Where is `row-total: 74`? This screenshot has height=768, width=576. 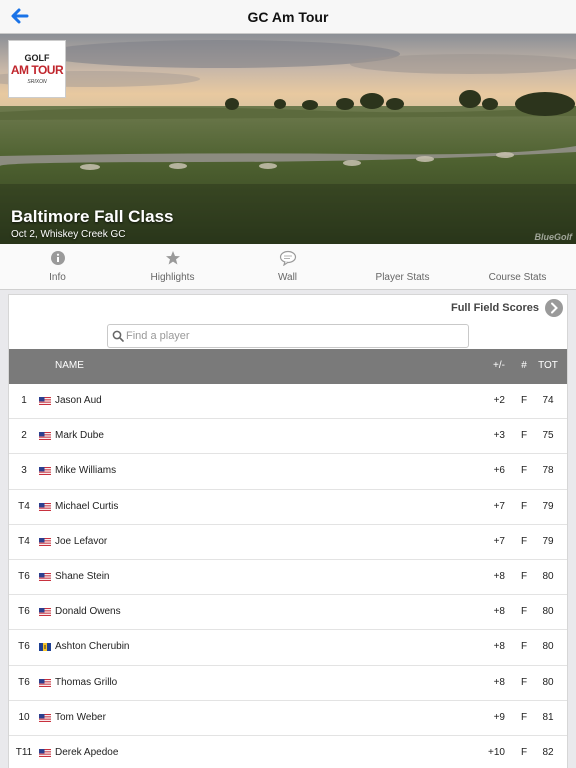
row-total: 74 is located at coordinates (548, 400).